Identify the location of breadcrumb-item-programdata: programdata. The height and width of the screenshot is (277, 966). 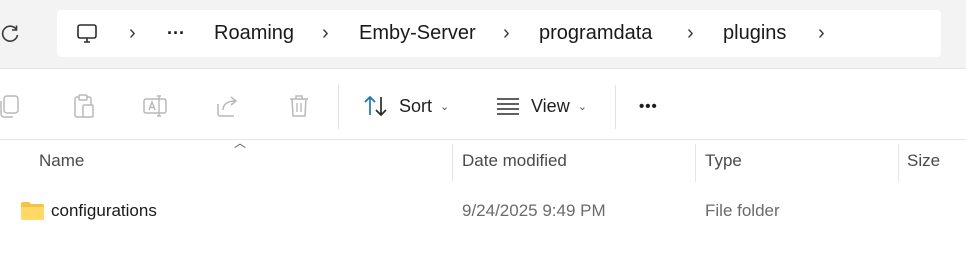
(595, 33).